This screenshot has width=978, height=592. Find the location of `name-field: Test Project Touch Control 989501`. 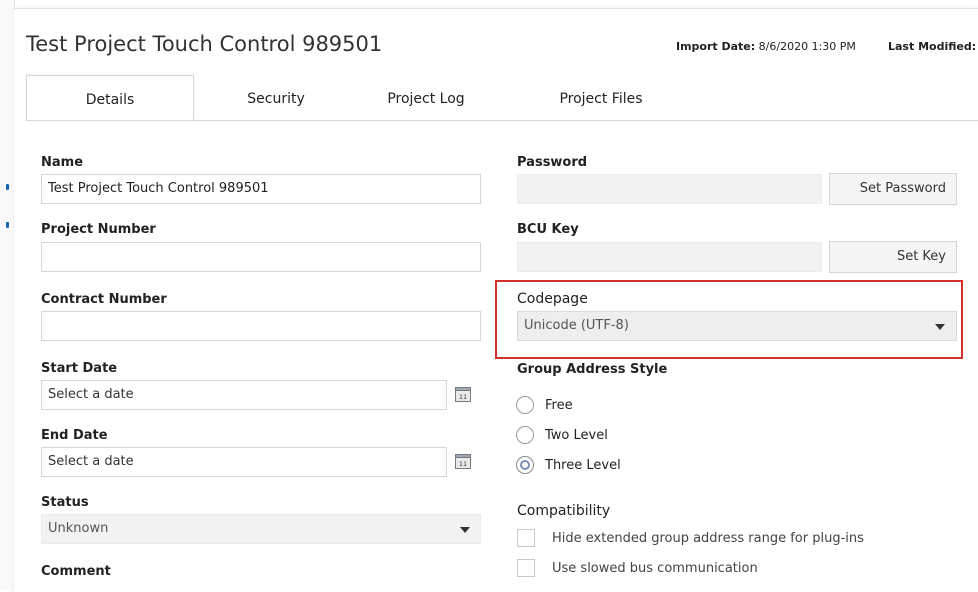

name-field: Test Project Touch Control 989501 is located at coordinates (261, 189).